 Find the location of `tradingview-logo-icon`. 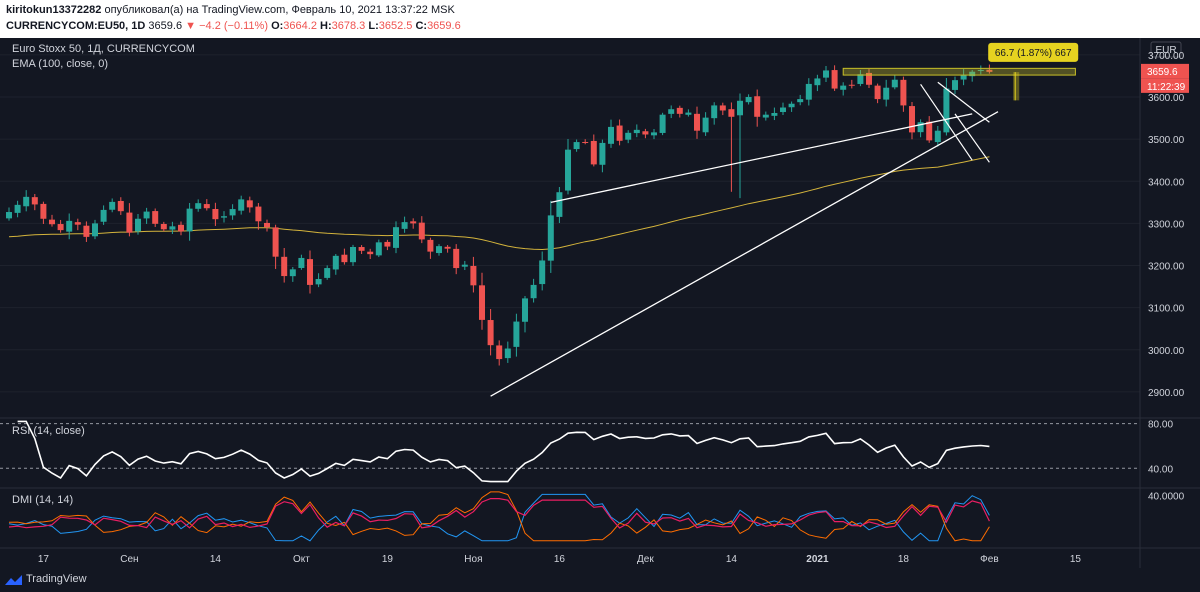

tradingview-logo-icon is located at coordinates (13, 580).